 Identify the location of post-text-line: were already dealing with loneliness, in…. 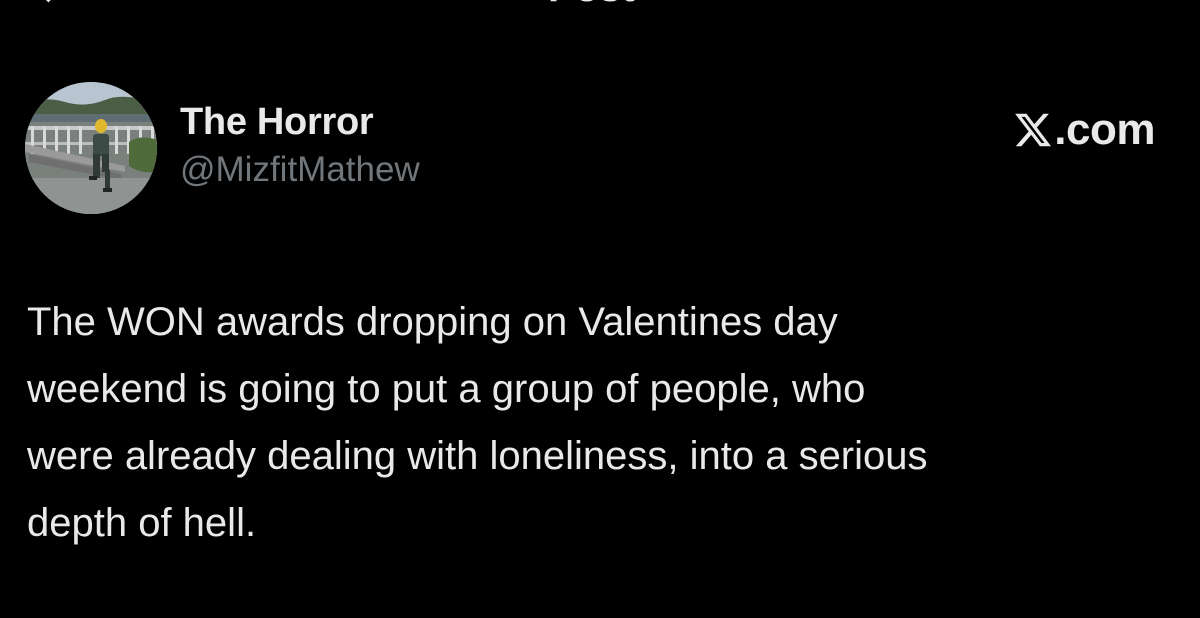
(477, 456).